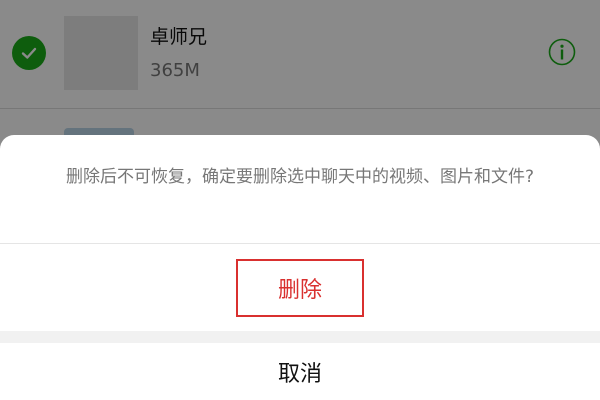  What do you see at coordinates (300, 177) in the screenshot?
I see `confirm-message: 删除后不可恢复，确定要删除选中聊天中的视频、图片和文件?` at bounding box center [300, 177].